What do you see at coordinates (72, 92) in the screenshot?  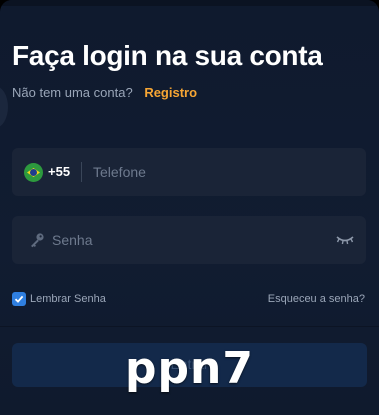 I see `no-account-text: Não tem uma conta?` at bounding box center [72, 92].